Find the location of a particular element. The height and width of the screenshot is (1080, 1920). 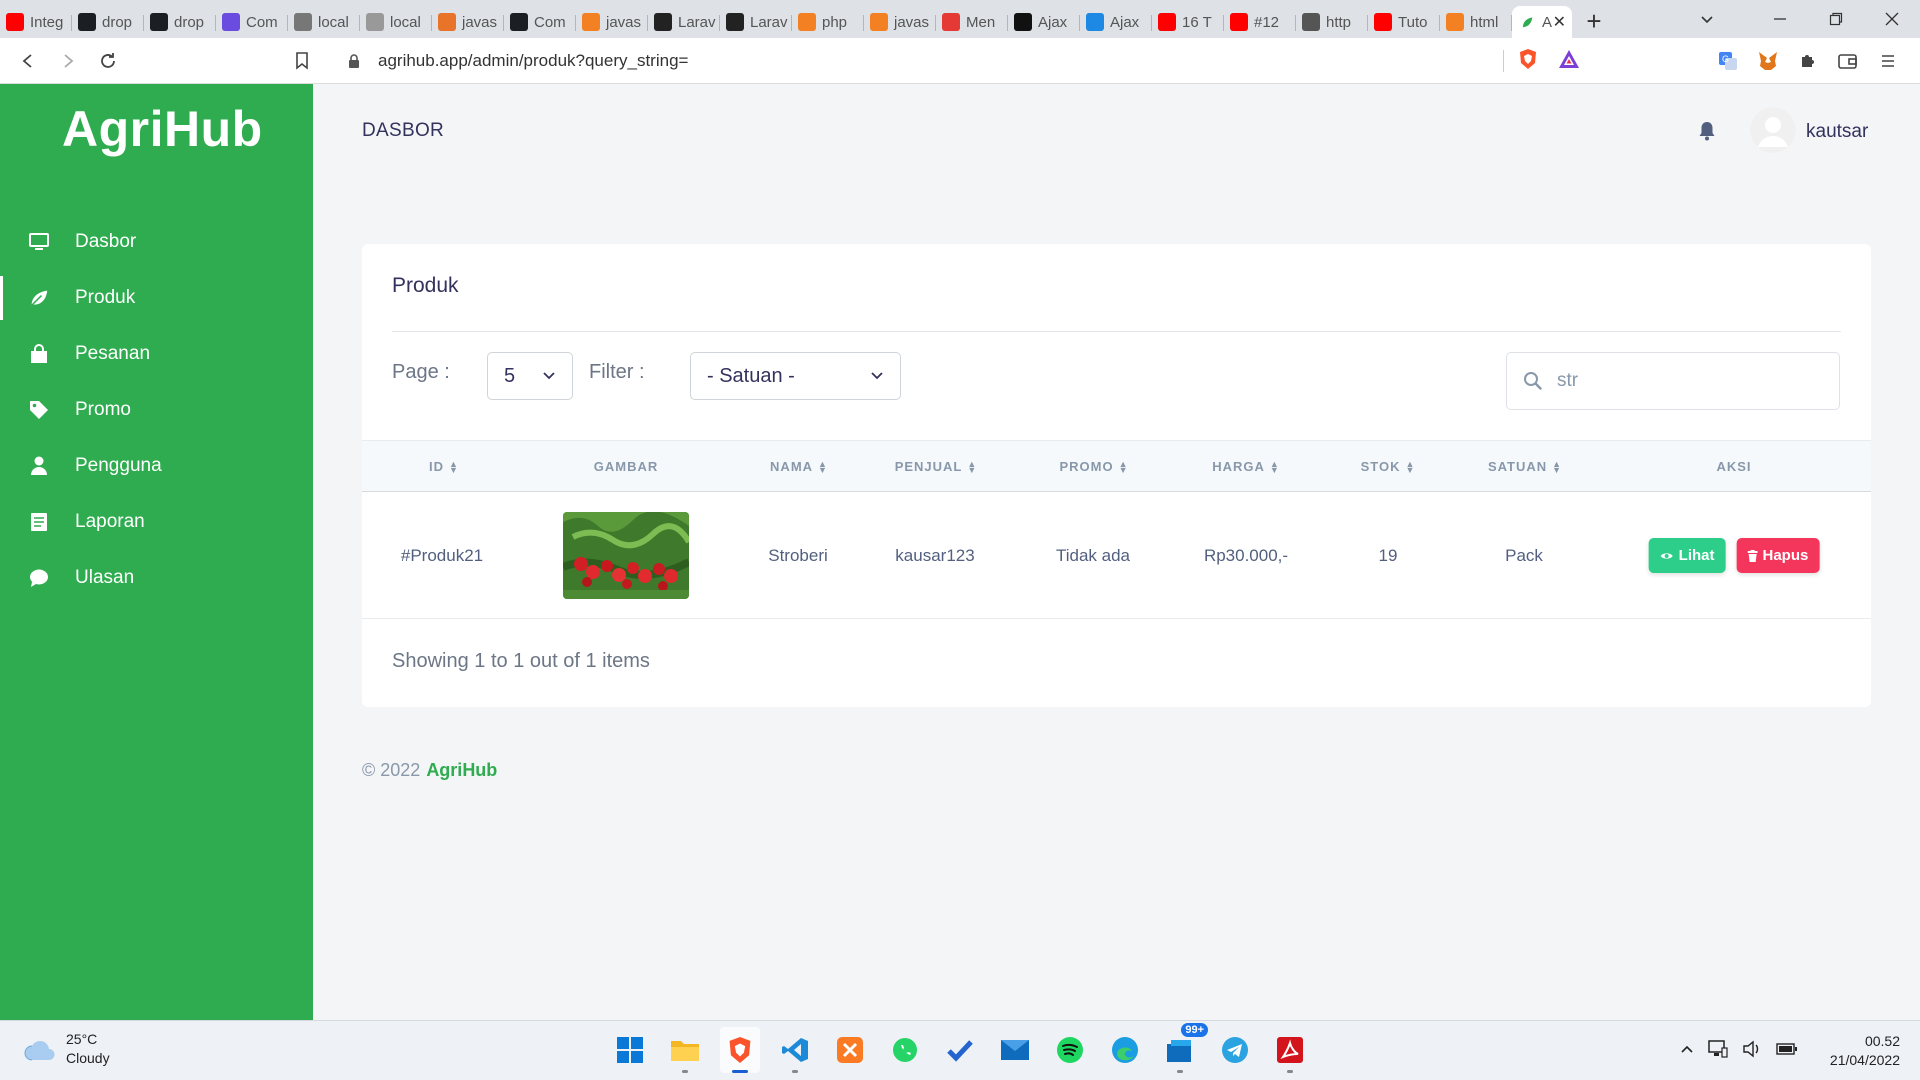

sidebar-item-pengguna: Pengguna is located at coordinates (156, 466).